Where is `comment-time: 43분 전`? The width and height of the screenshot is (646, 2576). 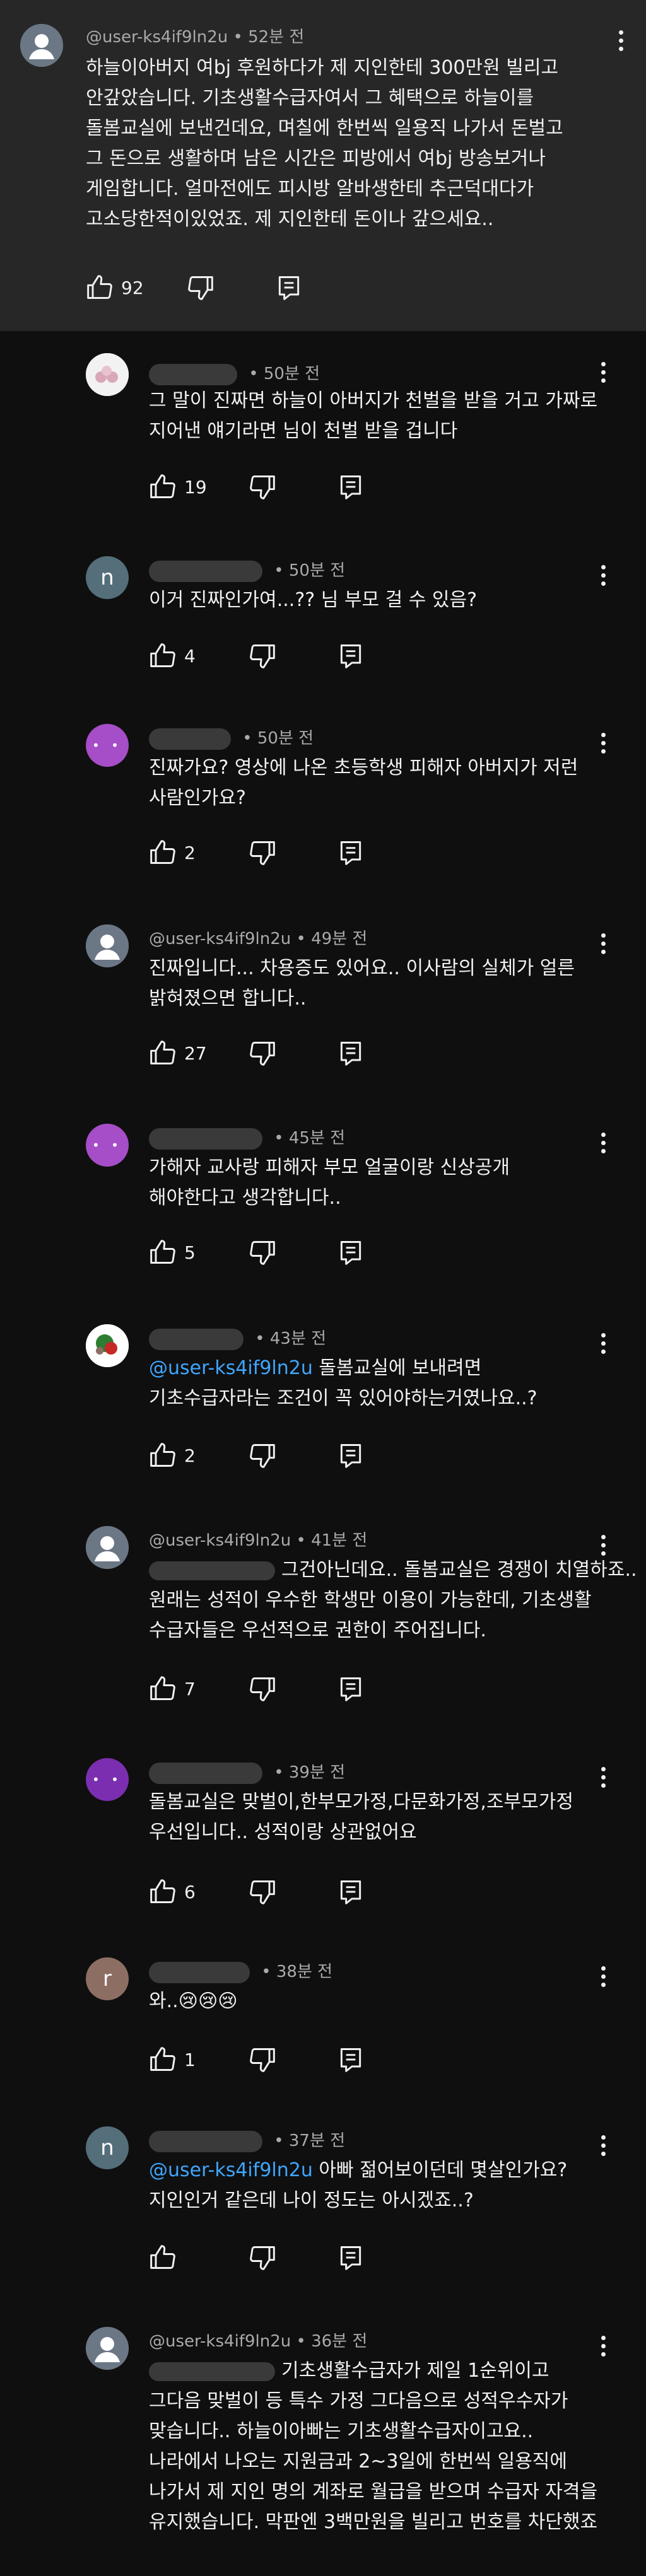
comment-time: 43분 전 is located at coordinates (298, 1338).